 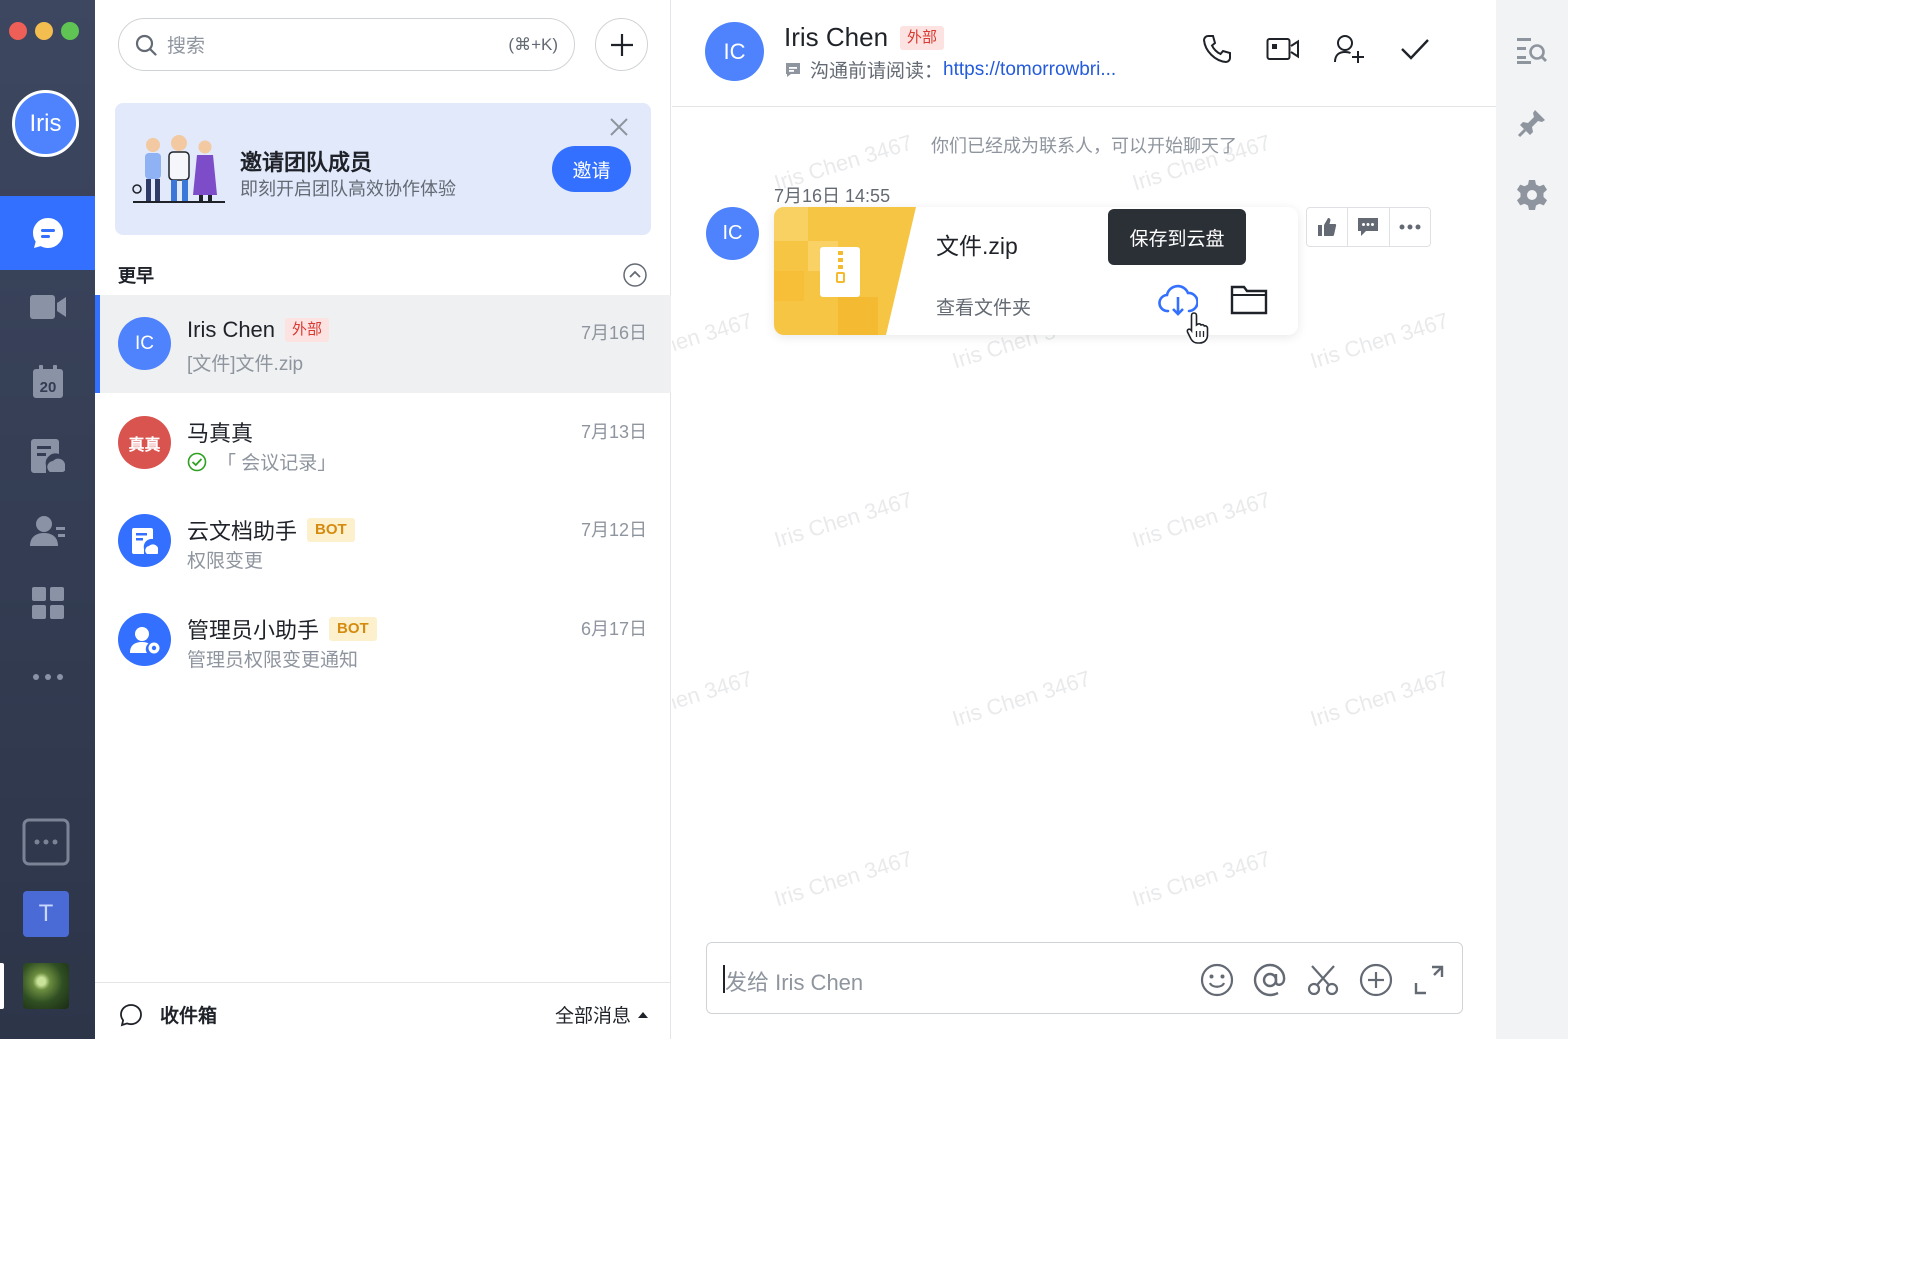 What do you see at coordinates (44, 31) in the screenshot?
I see `minimize-window-button` at bounding box center [44, 31].